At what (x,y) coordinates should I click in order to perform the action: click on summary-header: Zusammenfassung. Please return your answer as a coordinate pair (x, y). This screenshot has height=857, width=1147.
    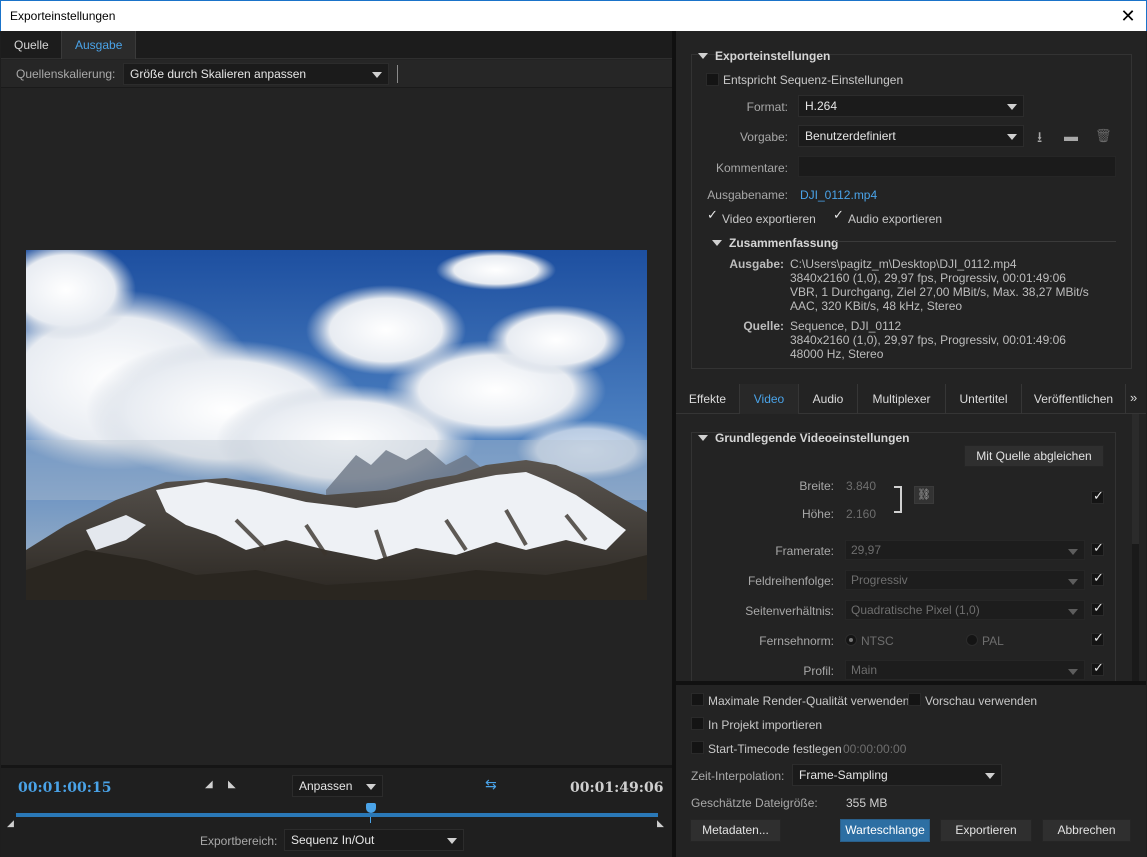
    Looking at the image, I should click on (775, 243).